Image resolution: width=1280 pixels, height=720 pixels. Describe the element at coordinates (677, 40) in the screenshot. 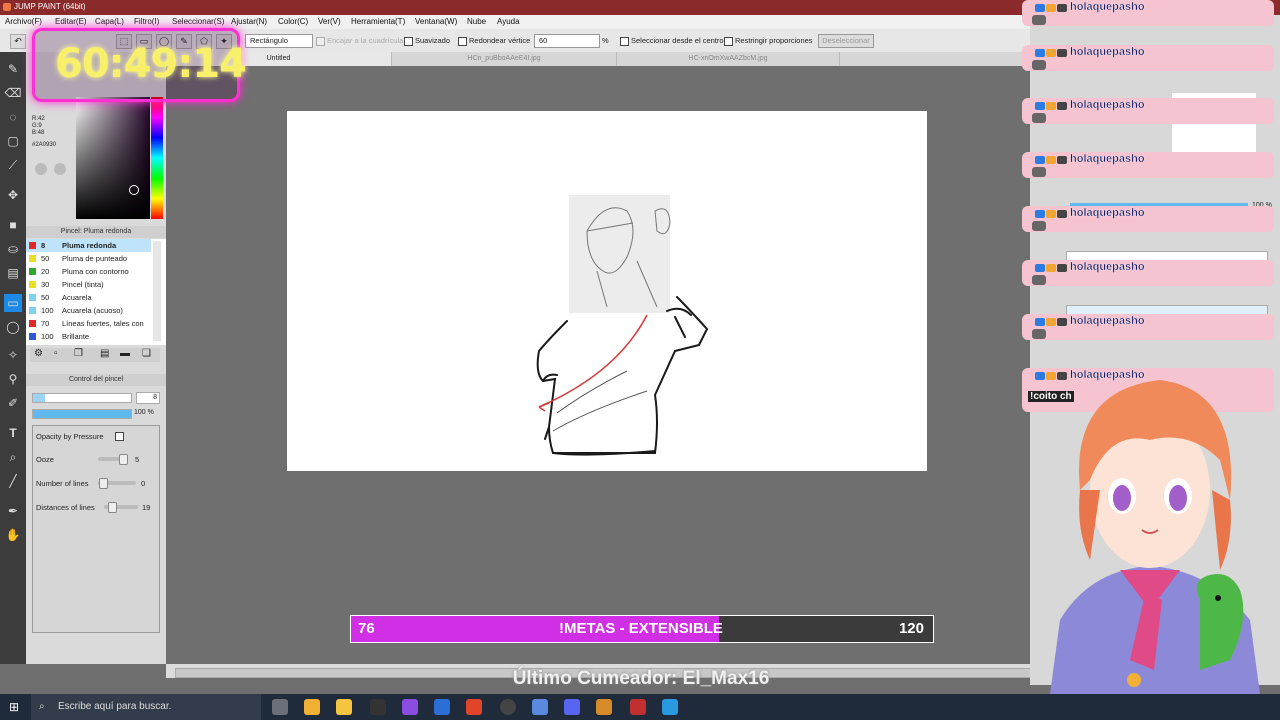

I see `from-center-label: Seleccionar desde el centro` at that location.